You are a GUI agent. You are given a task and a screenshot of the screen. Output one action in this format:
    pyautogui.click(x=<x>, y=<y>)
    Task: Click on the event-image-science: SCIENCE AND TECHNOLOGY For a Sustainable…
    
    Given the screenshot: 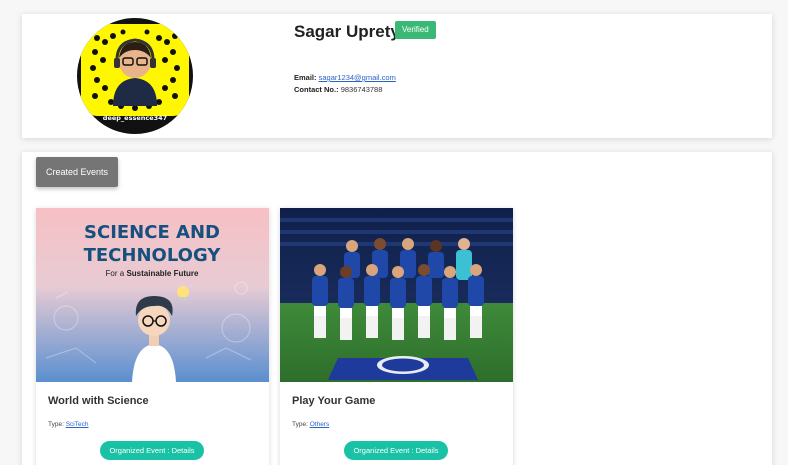 What is the action you would take?
    pyautogui.click(x=152, y=295)
    